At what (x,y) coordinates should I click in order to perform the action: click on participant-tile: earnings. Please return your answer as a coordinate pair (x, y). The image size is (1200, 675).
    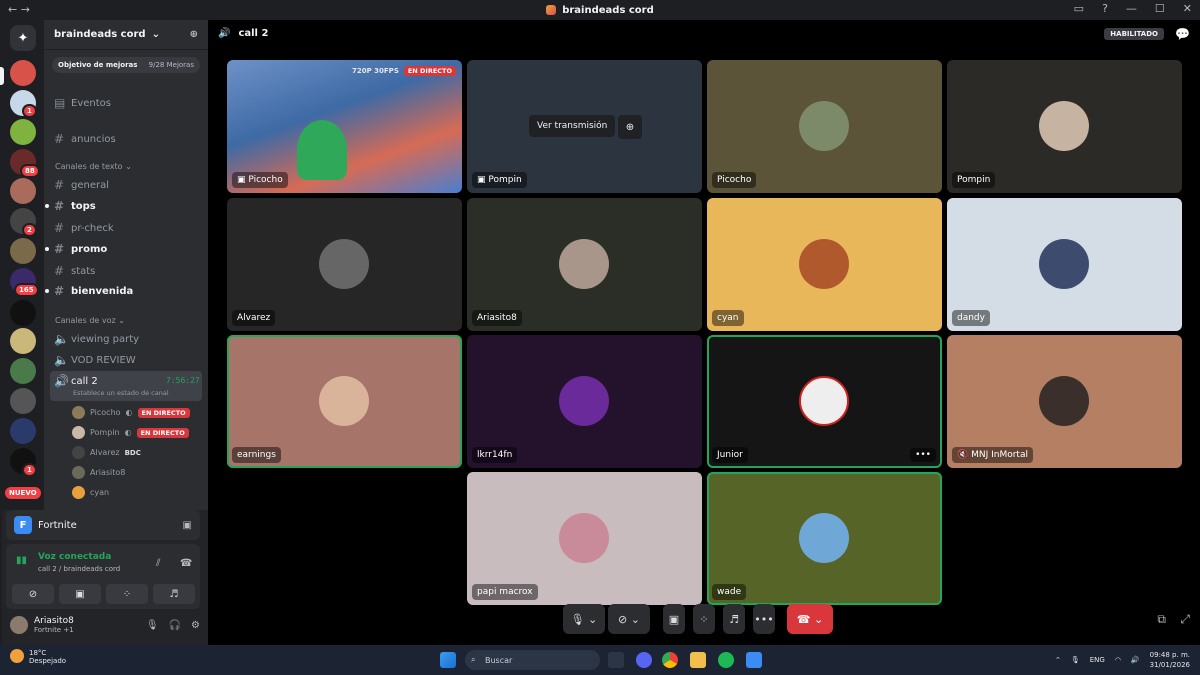
    Looking at the image, I should click on (344, 401).